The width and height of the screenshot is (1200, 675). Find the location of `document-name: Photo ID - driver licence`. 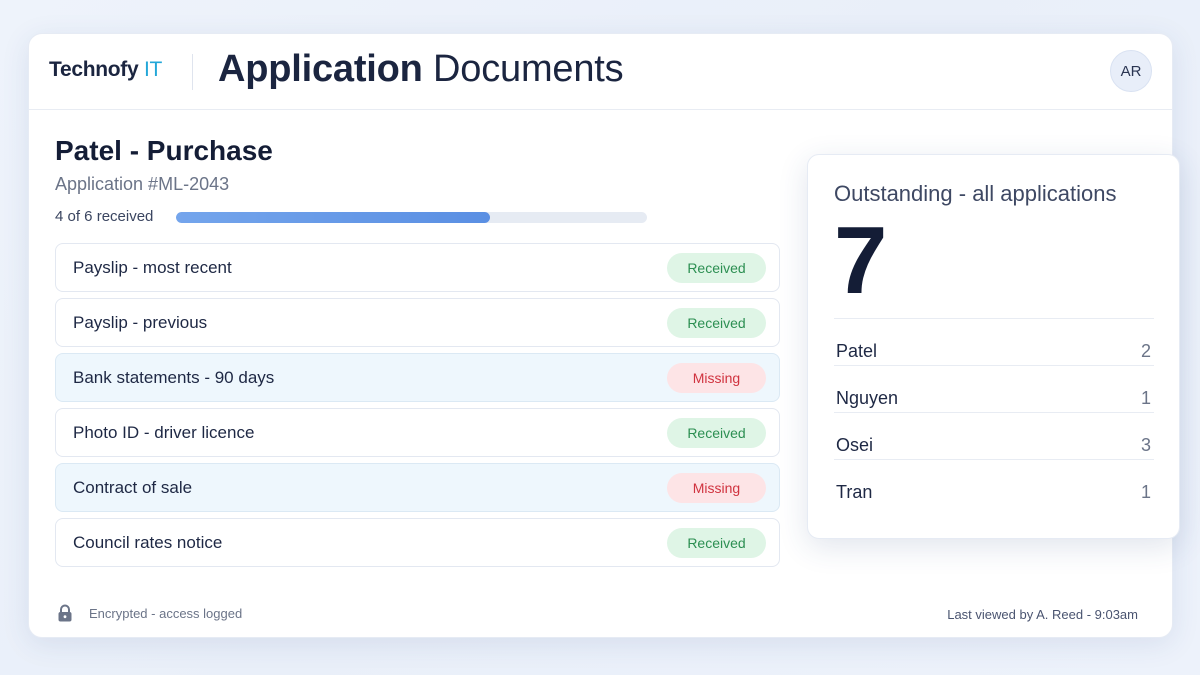

document-name: Photo ID - driver licence is located at coordinates (164, 432).